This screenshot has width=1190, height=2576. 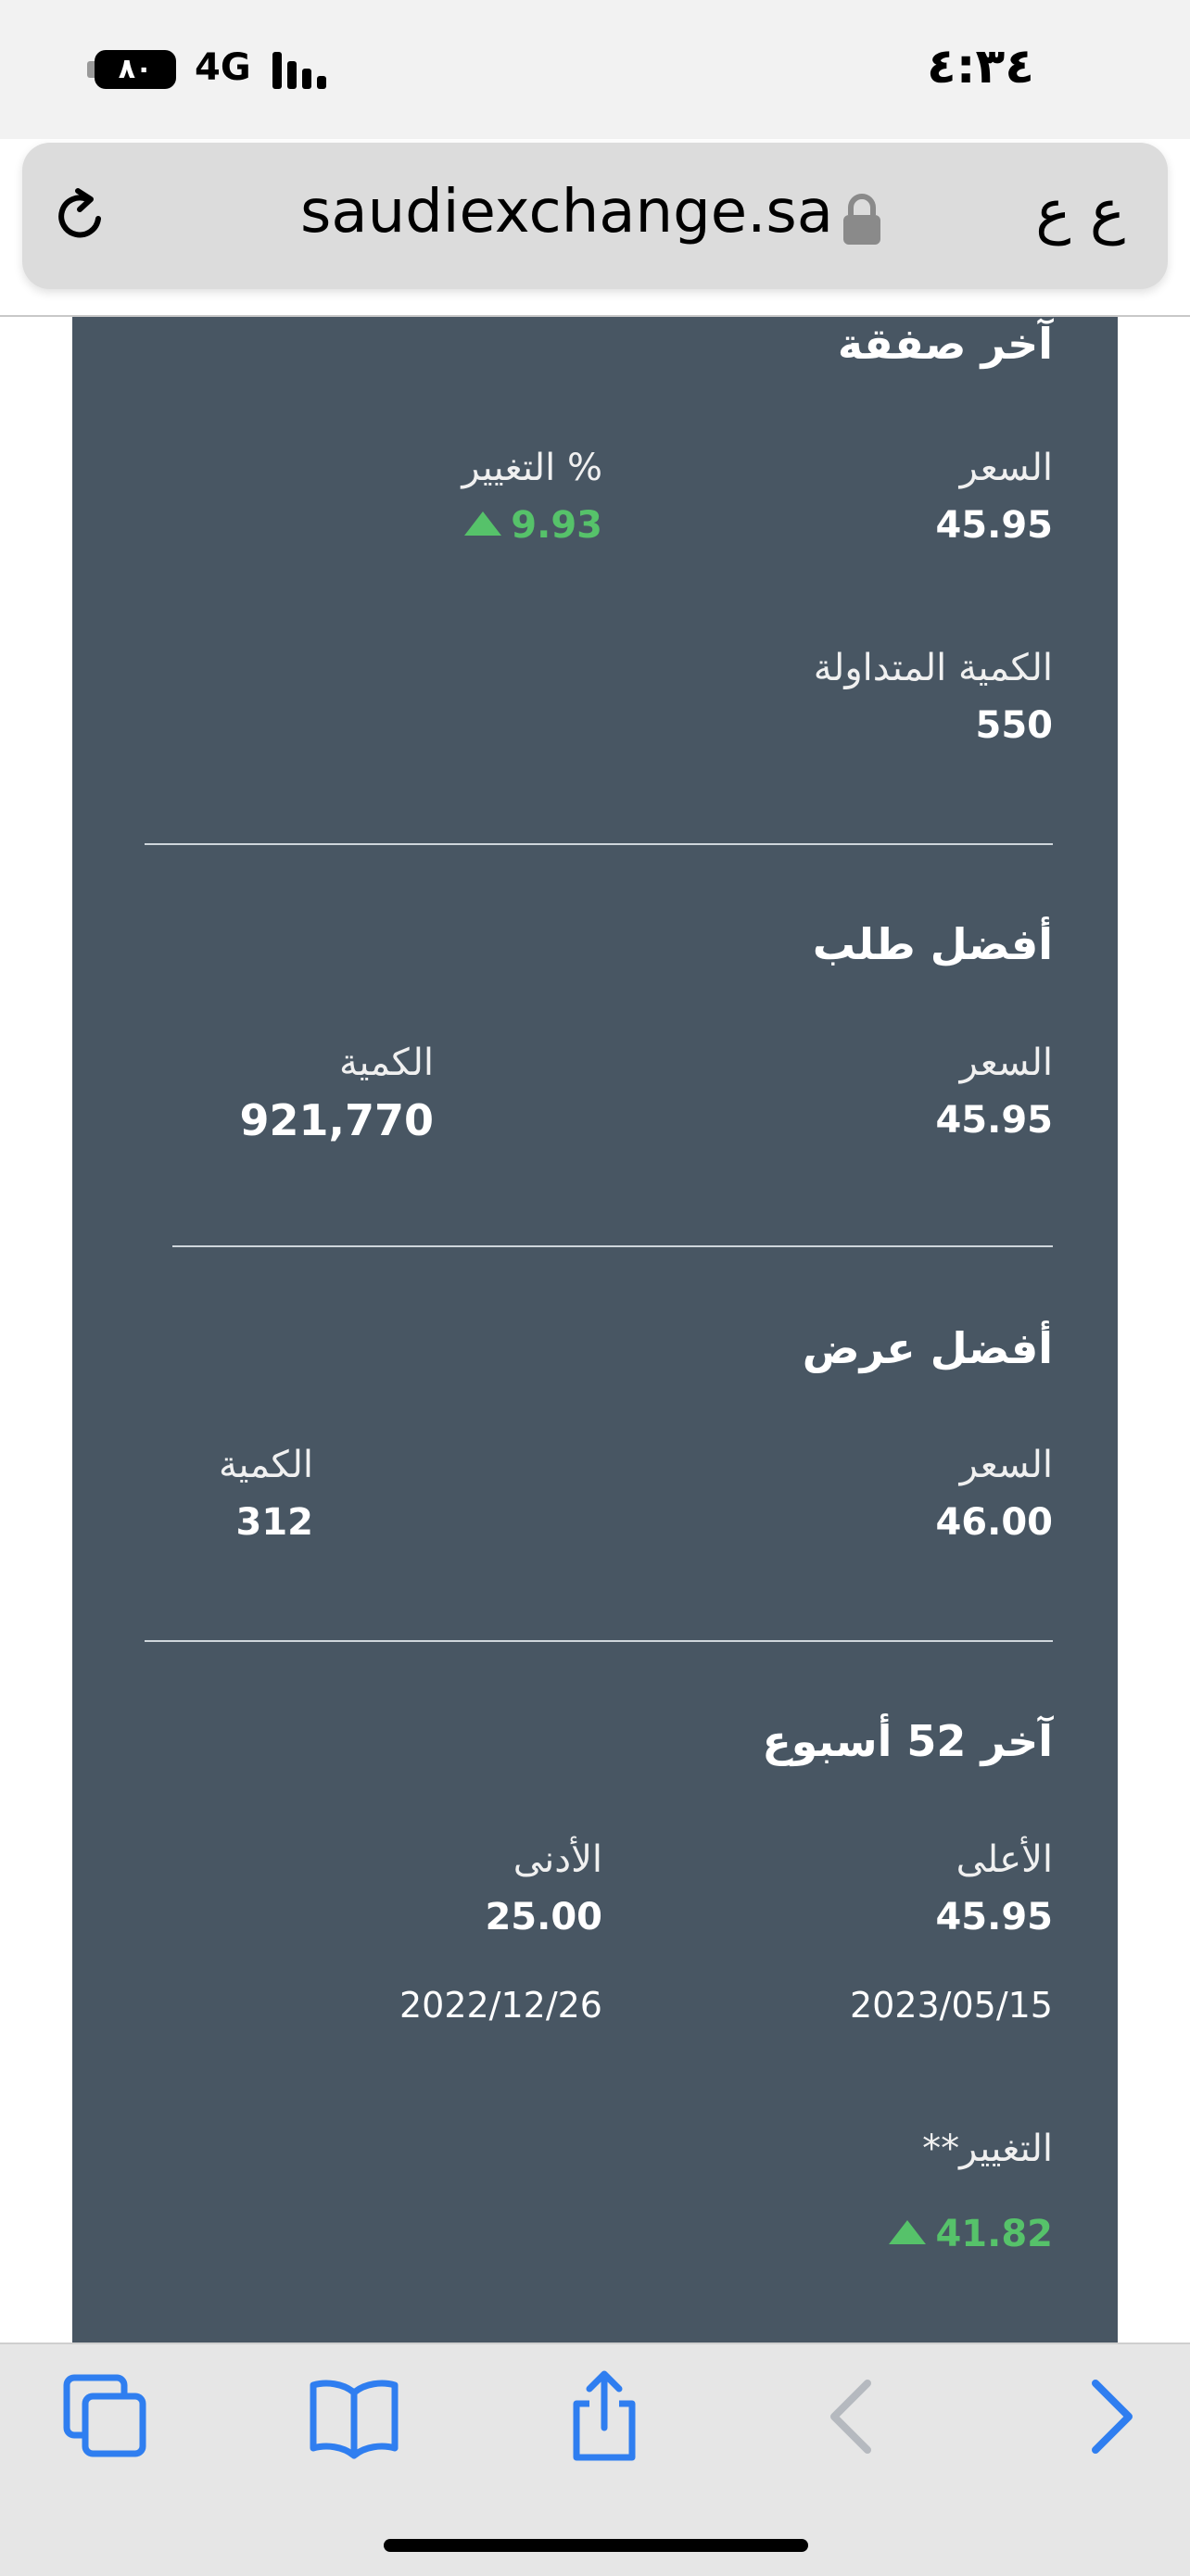 What do you see at coordinates (932, 944) in the screenshot?
I see `best-bid-heading: أفضل طلب` at bounding box center [932, 944].